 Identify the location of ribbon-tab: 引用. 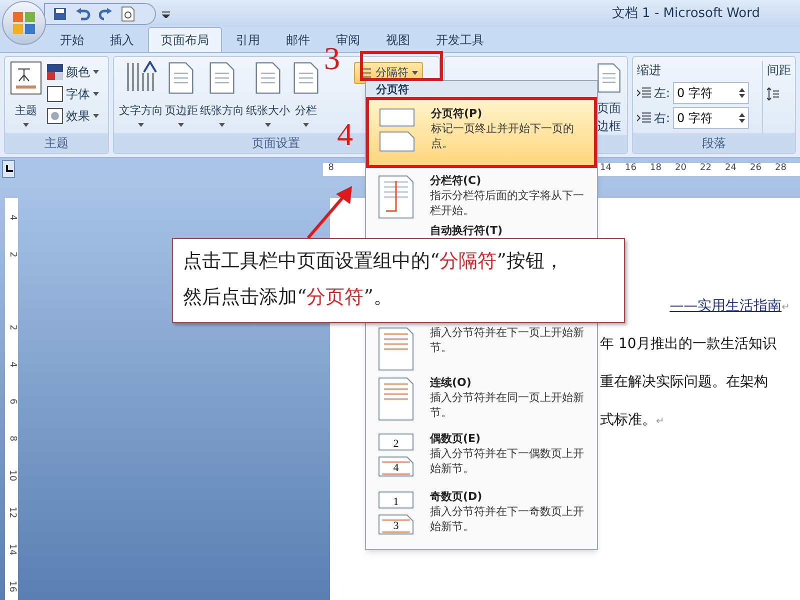
(248, 39).